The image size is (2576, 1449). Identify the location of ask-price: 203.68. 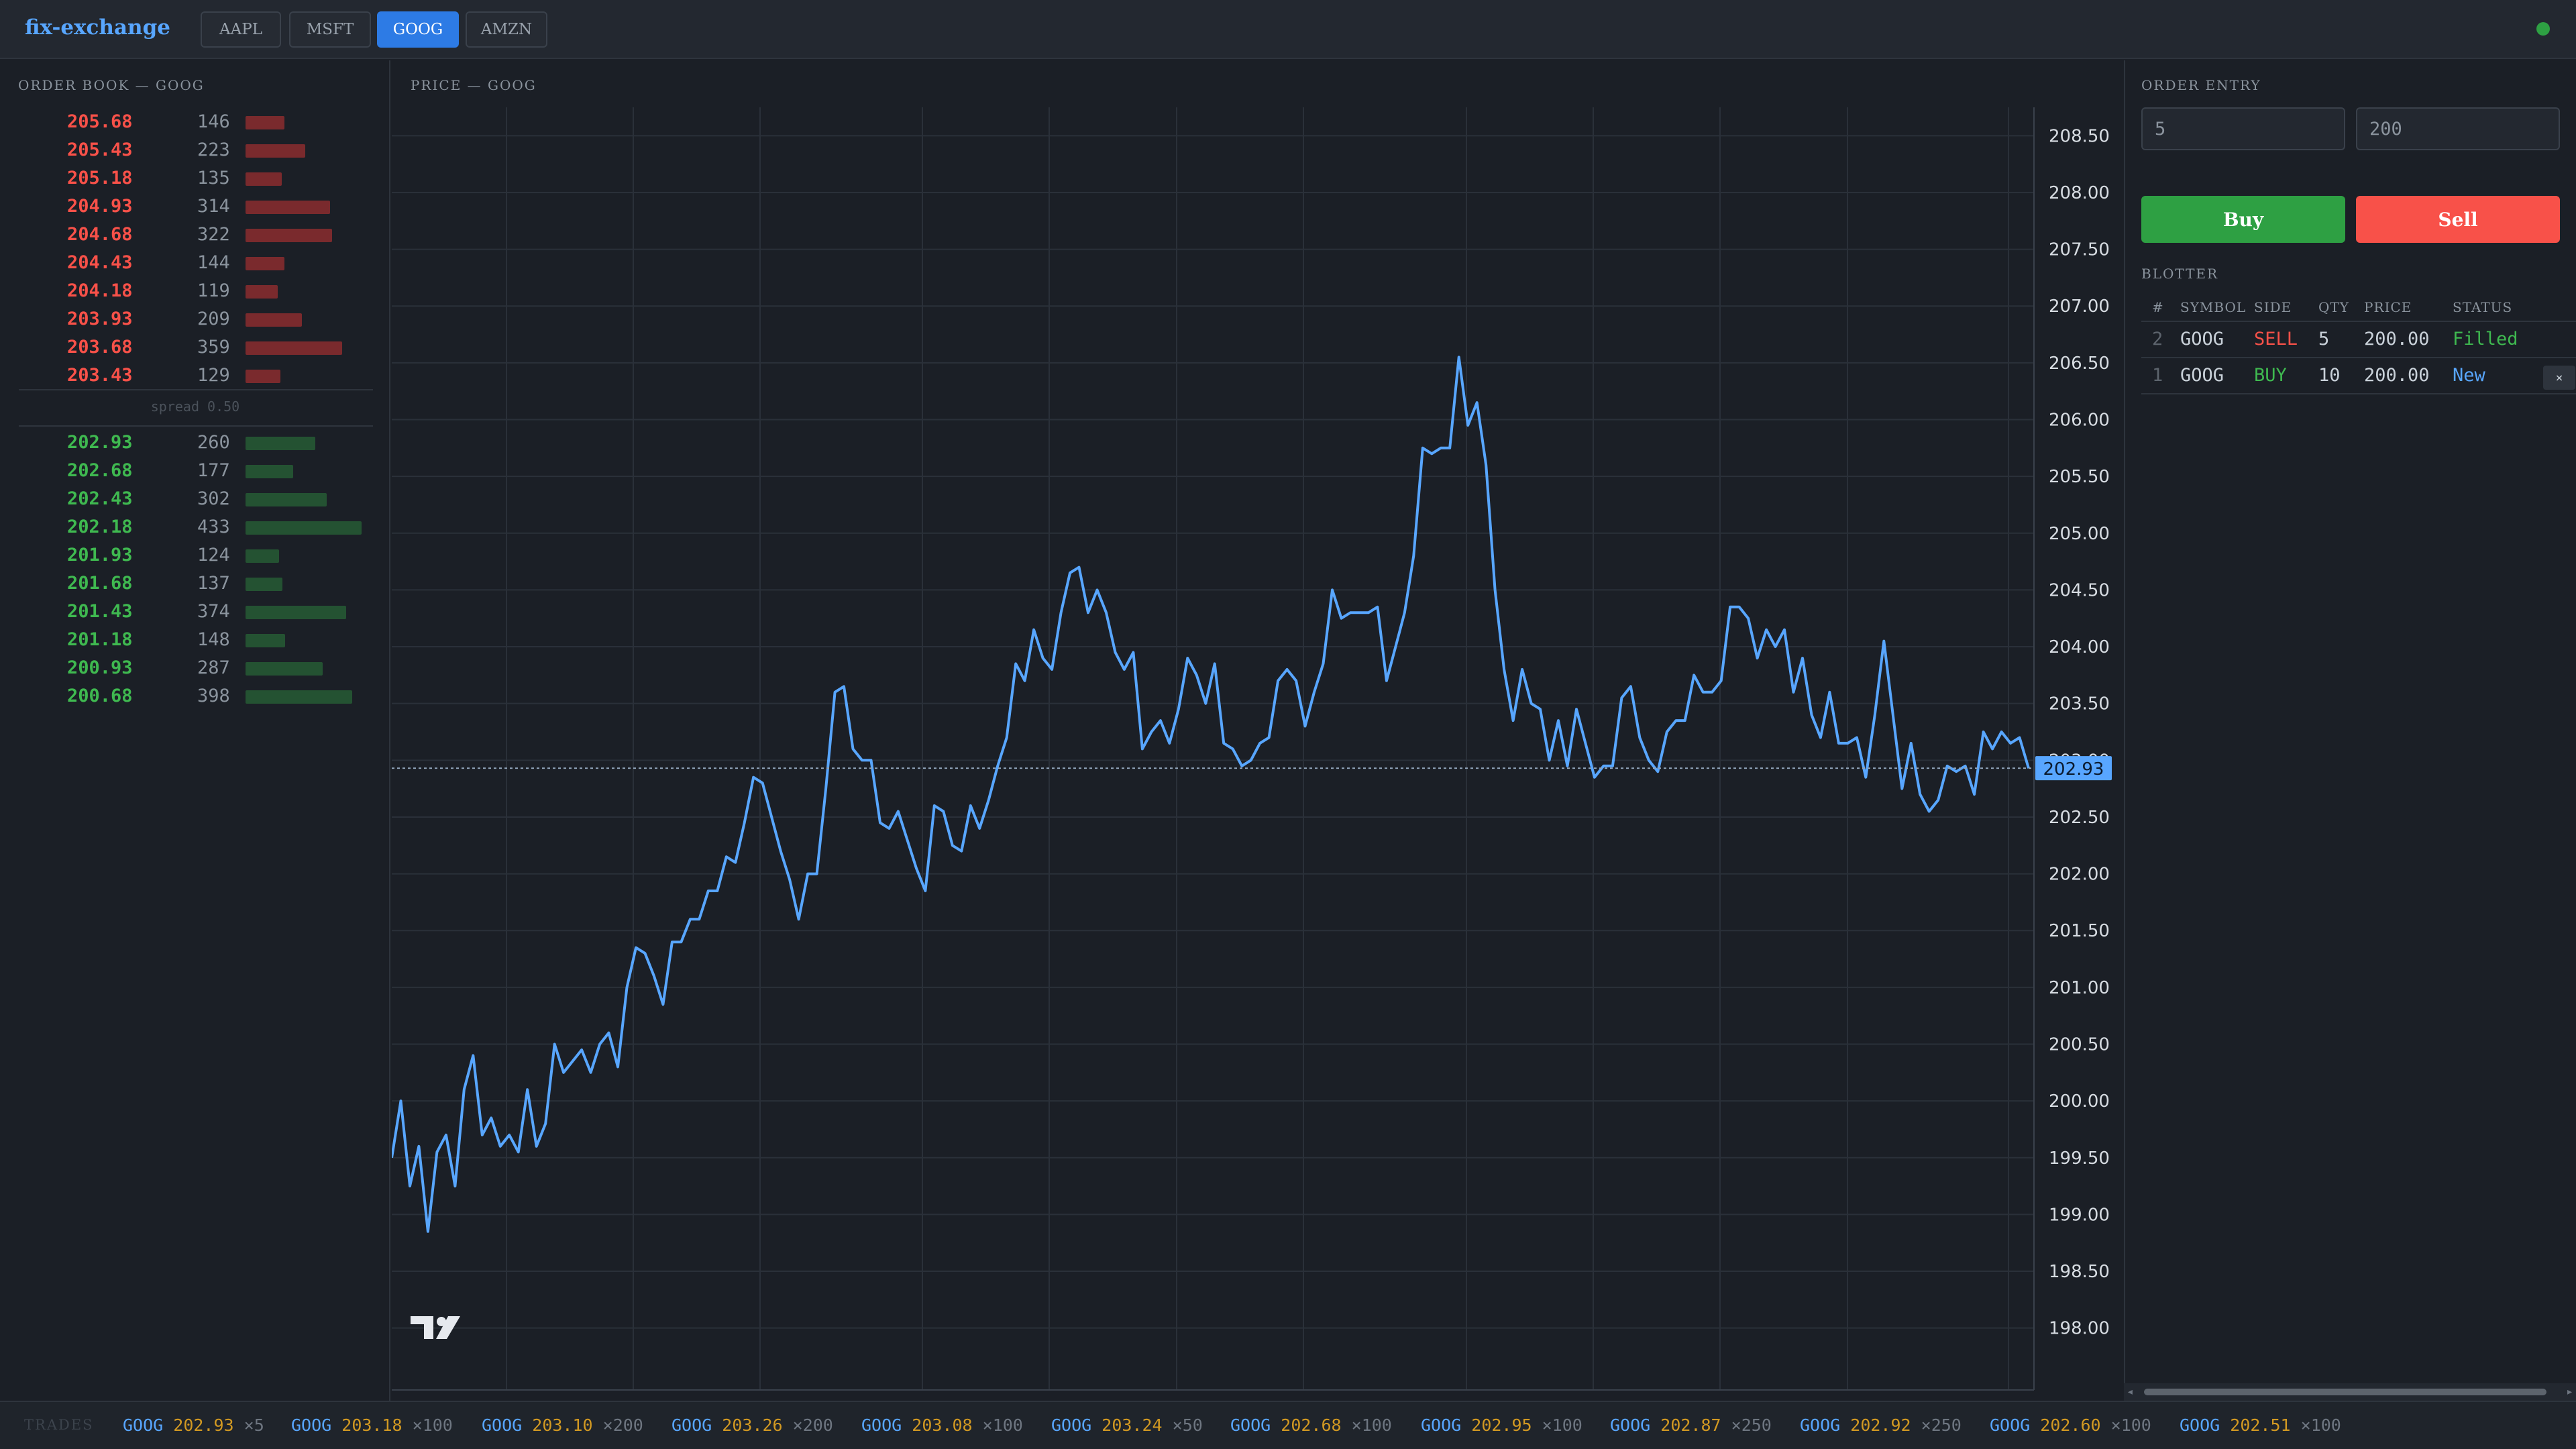
(100, 347).